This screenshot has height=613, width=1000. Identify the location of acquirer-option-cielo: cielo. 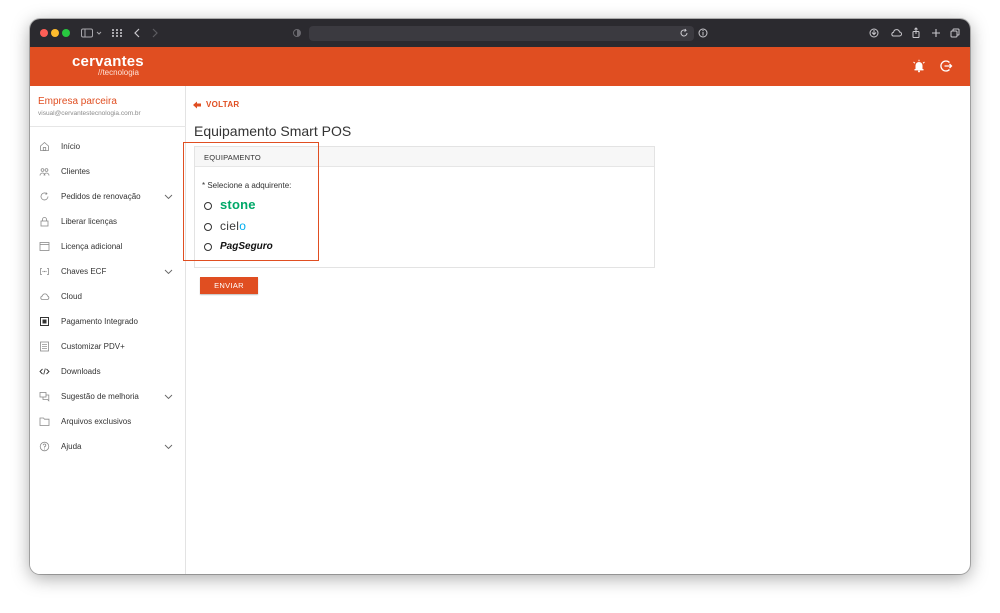
(264, 227).